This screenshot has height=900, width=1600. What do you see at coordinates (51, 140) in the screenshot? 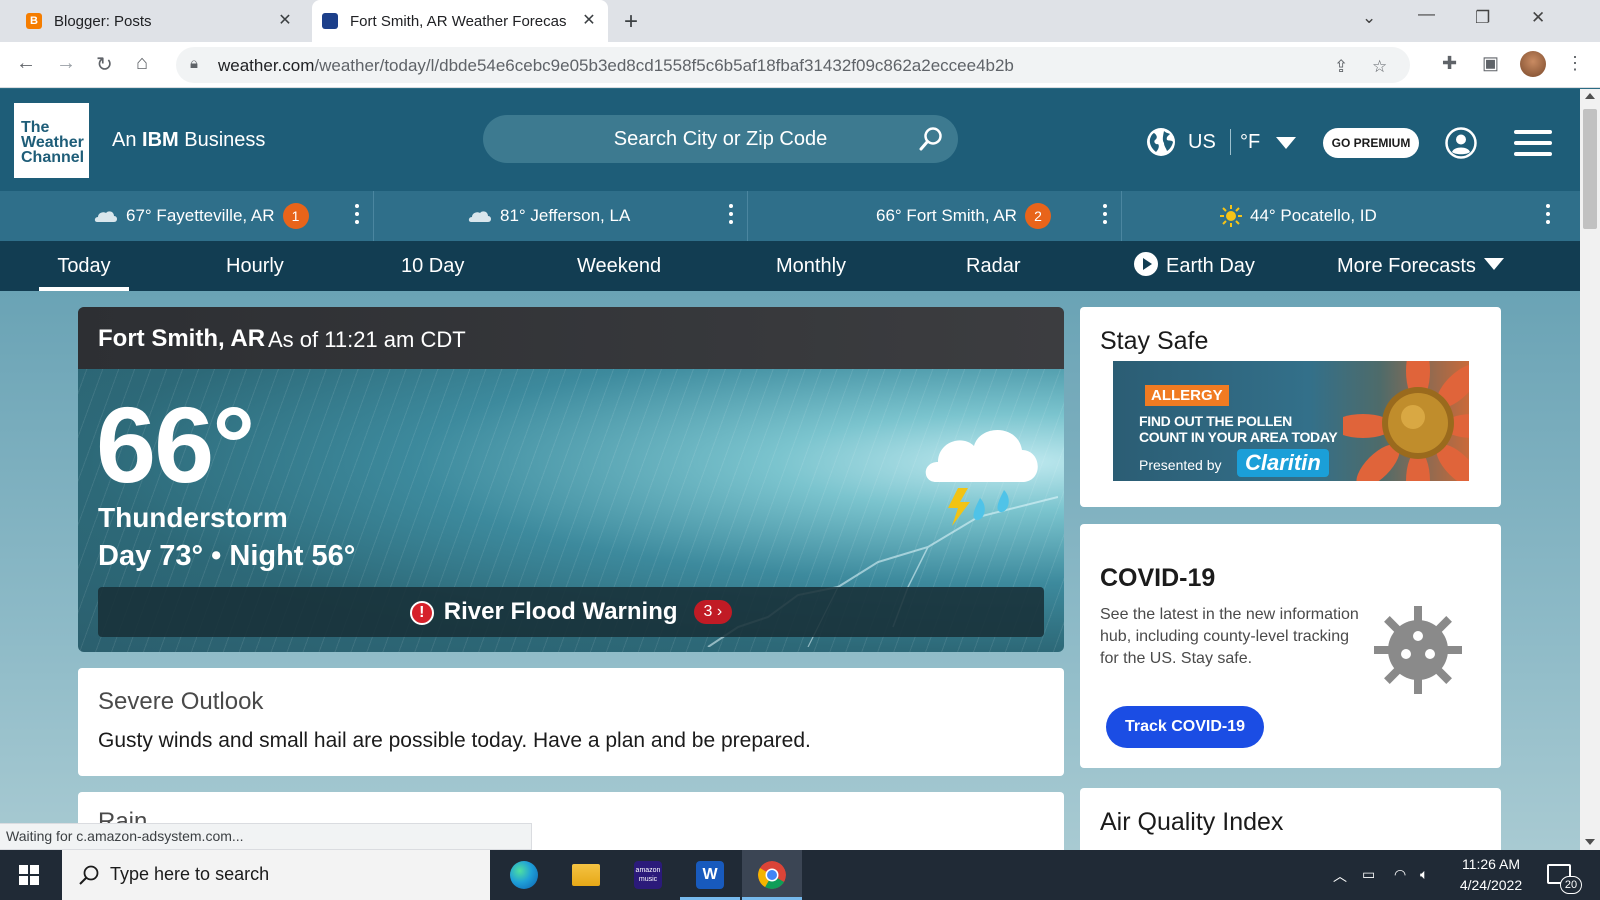
I see `weather-channel-logo: The Weather Channel` at bounding box center [51, 140].